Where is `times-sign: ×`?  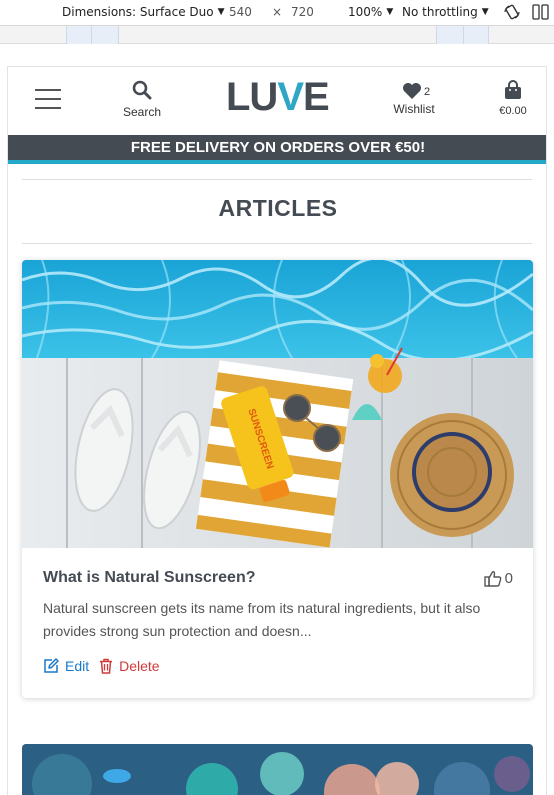
times-sign: × is located at coordinates (277, 12).